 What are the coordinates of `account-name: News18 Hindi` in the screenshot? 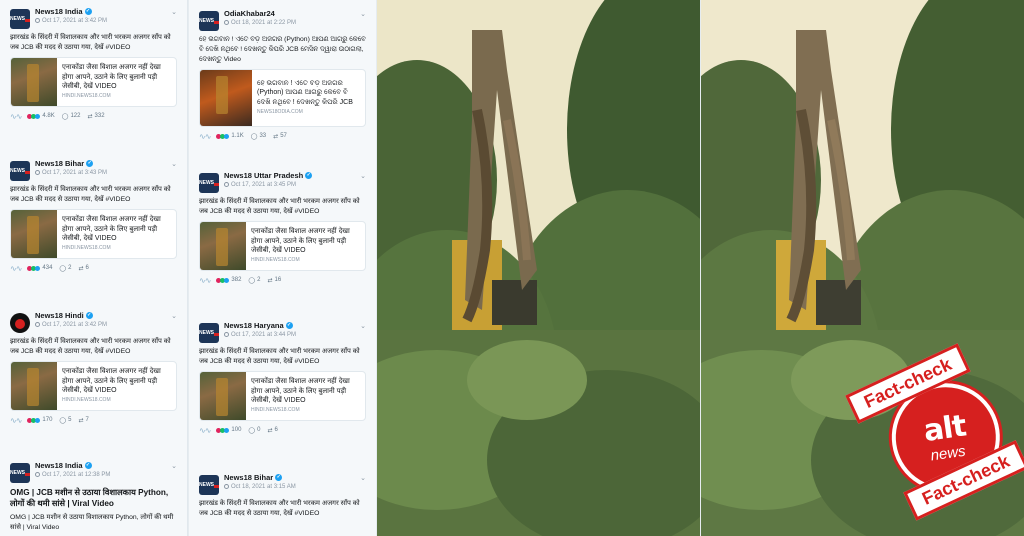 It's located at (59, 316).